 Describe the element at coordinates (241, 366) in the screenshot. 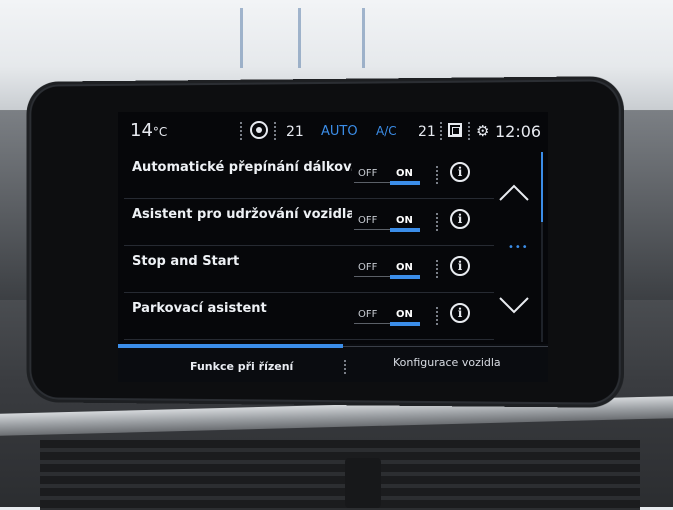

I see `tab-driving-functions: Funkce při řízení` at that location.